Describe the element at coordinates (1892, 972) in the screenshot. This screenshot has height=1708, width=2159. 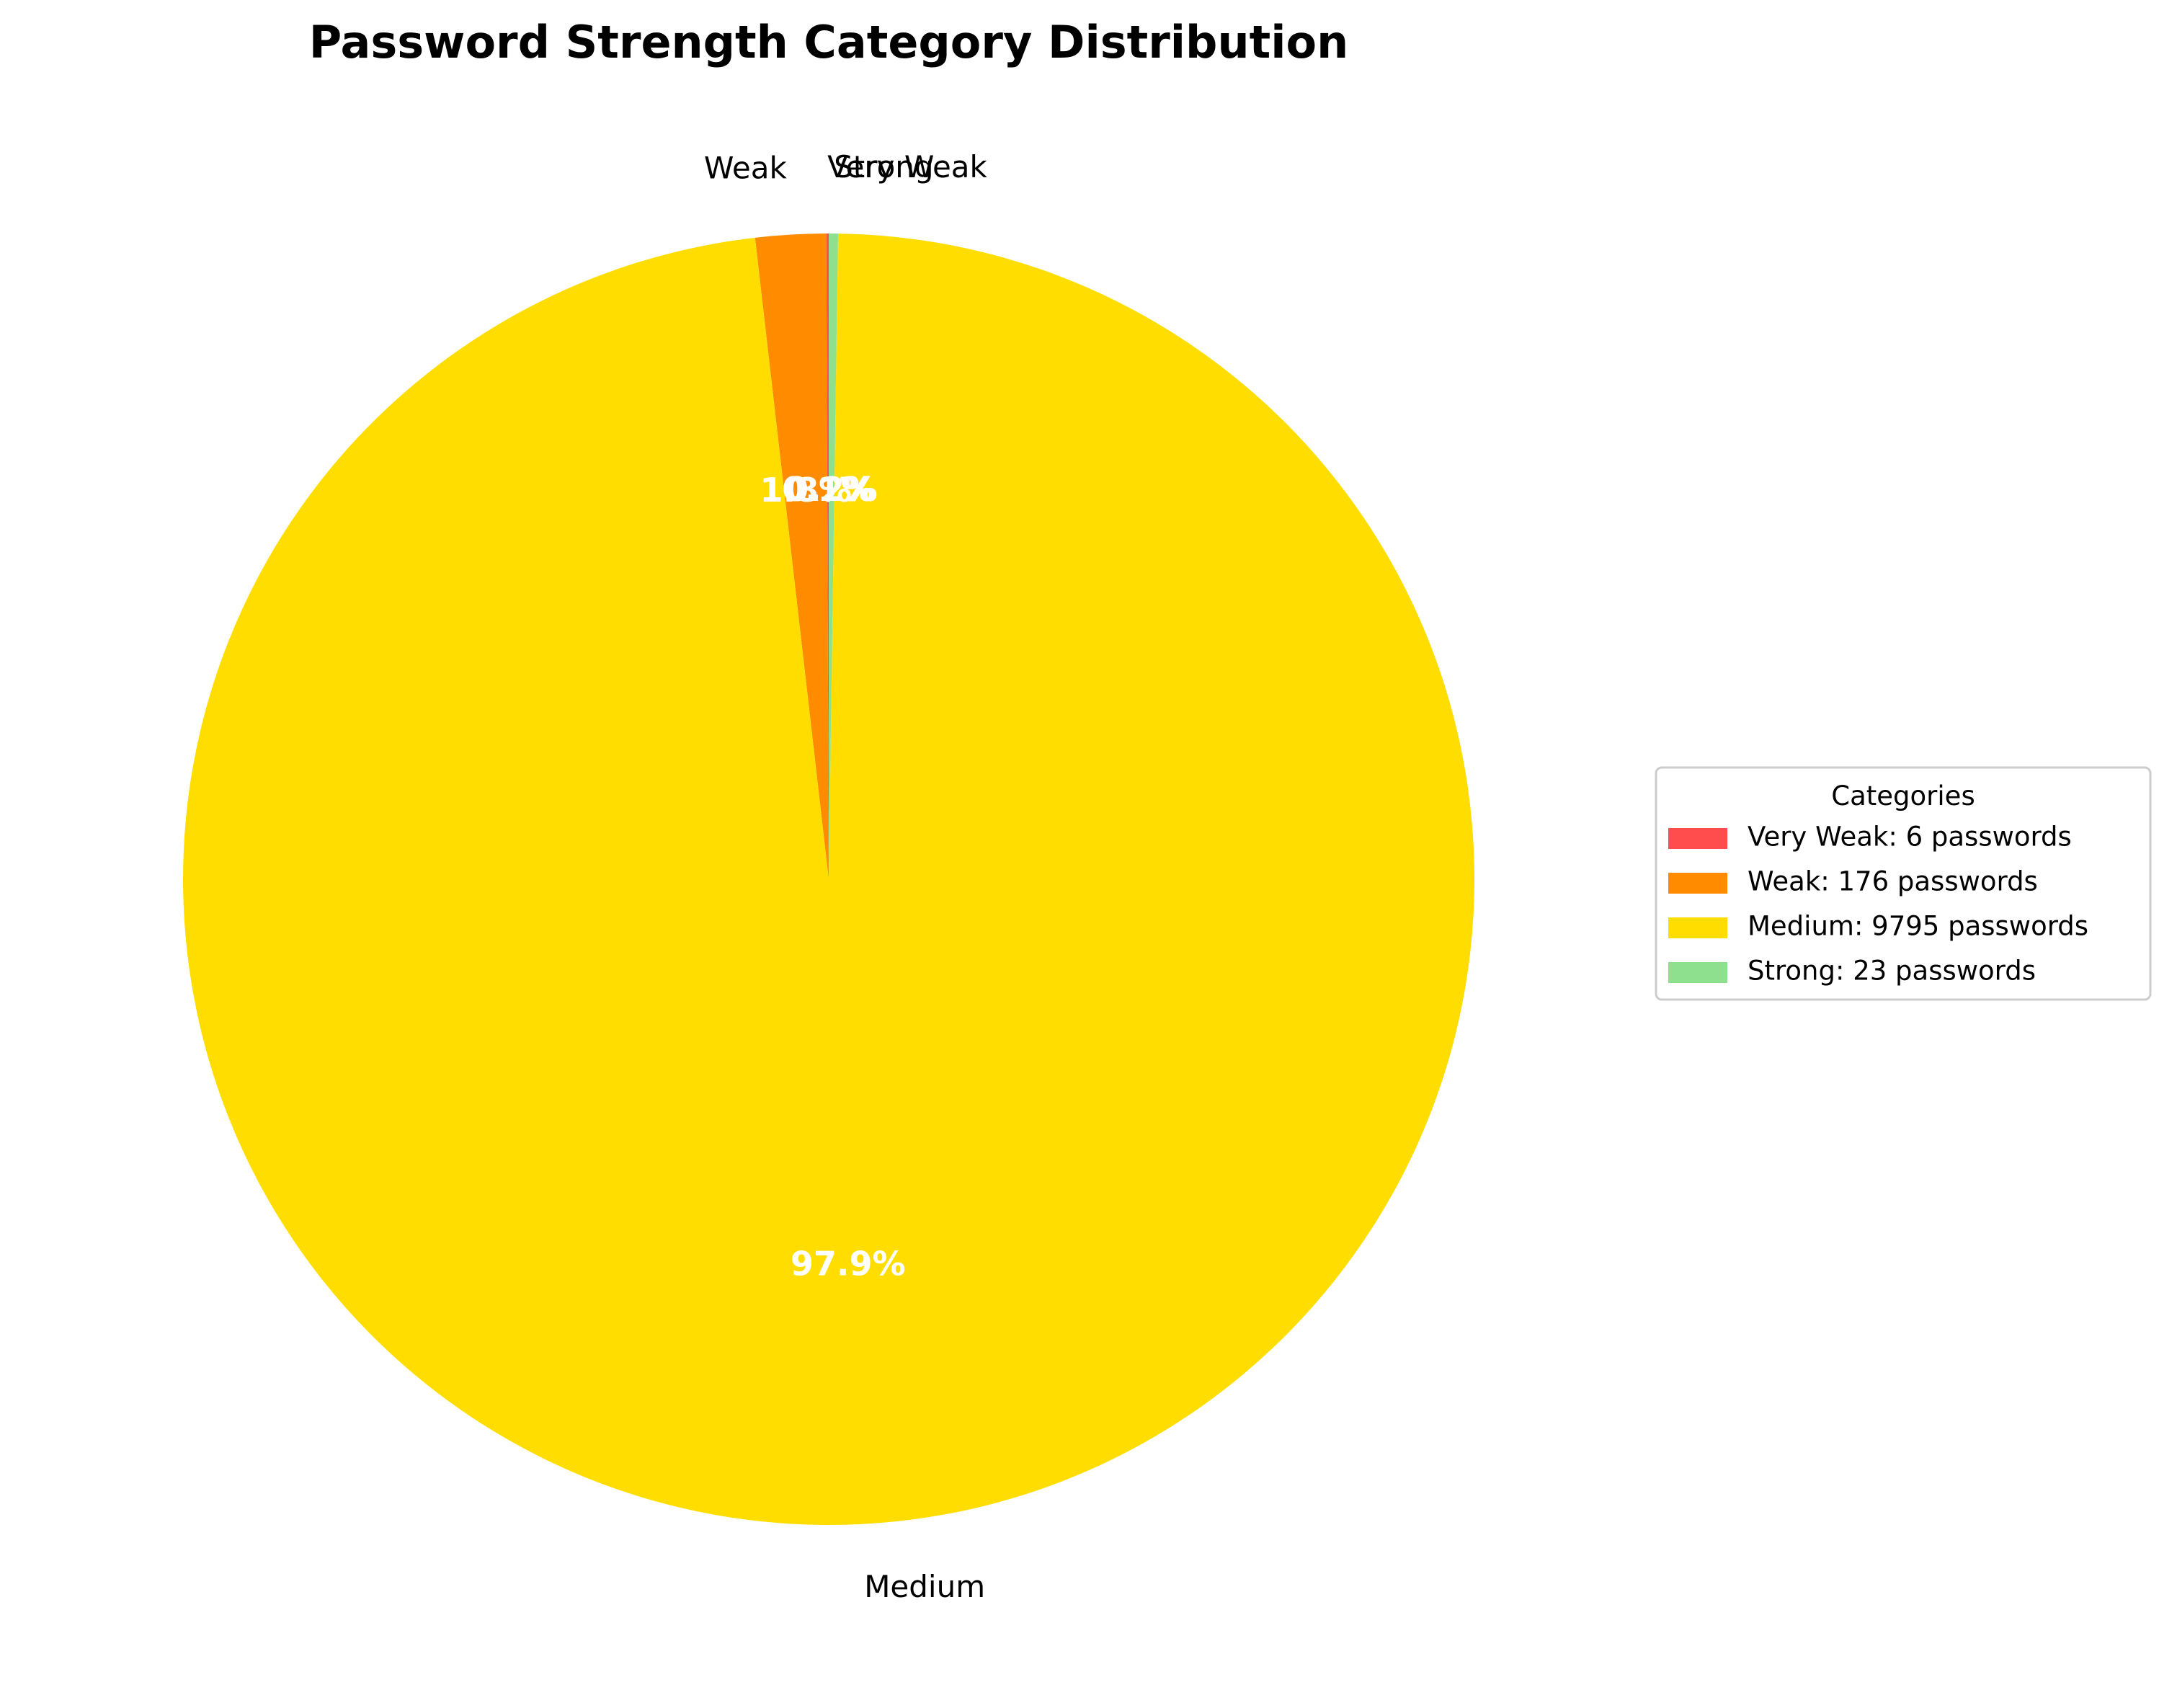
I see `legend-entry-label: Strong: 23 passwords` at that location.